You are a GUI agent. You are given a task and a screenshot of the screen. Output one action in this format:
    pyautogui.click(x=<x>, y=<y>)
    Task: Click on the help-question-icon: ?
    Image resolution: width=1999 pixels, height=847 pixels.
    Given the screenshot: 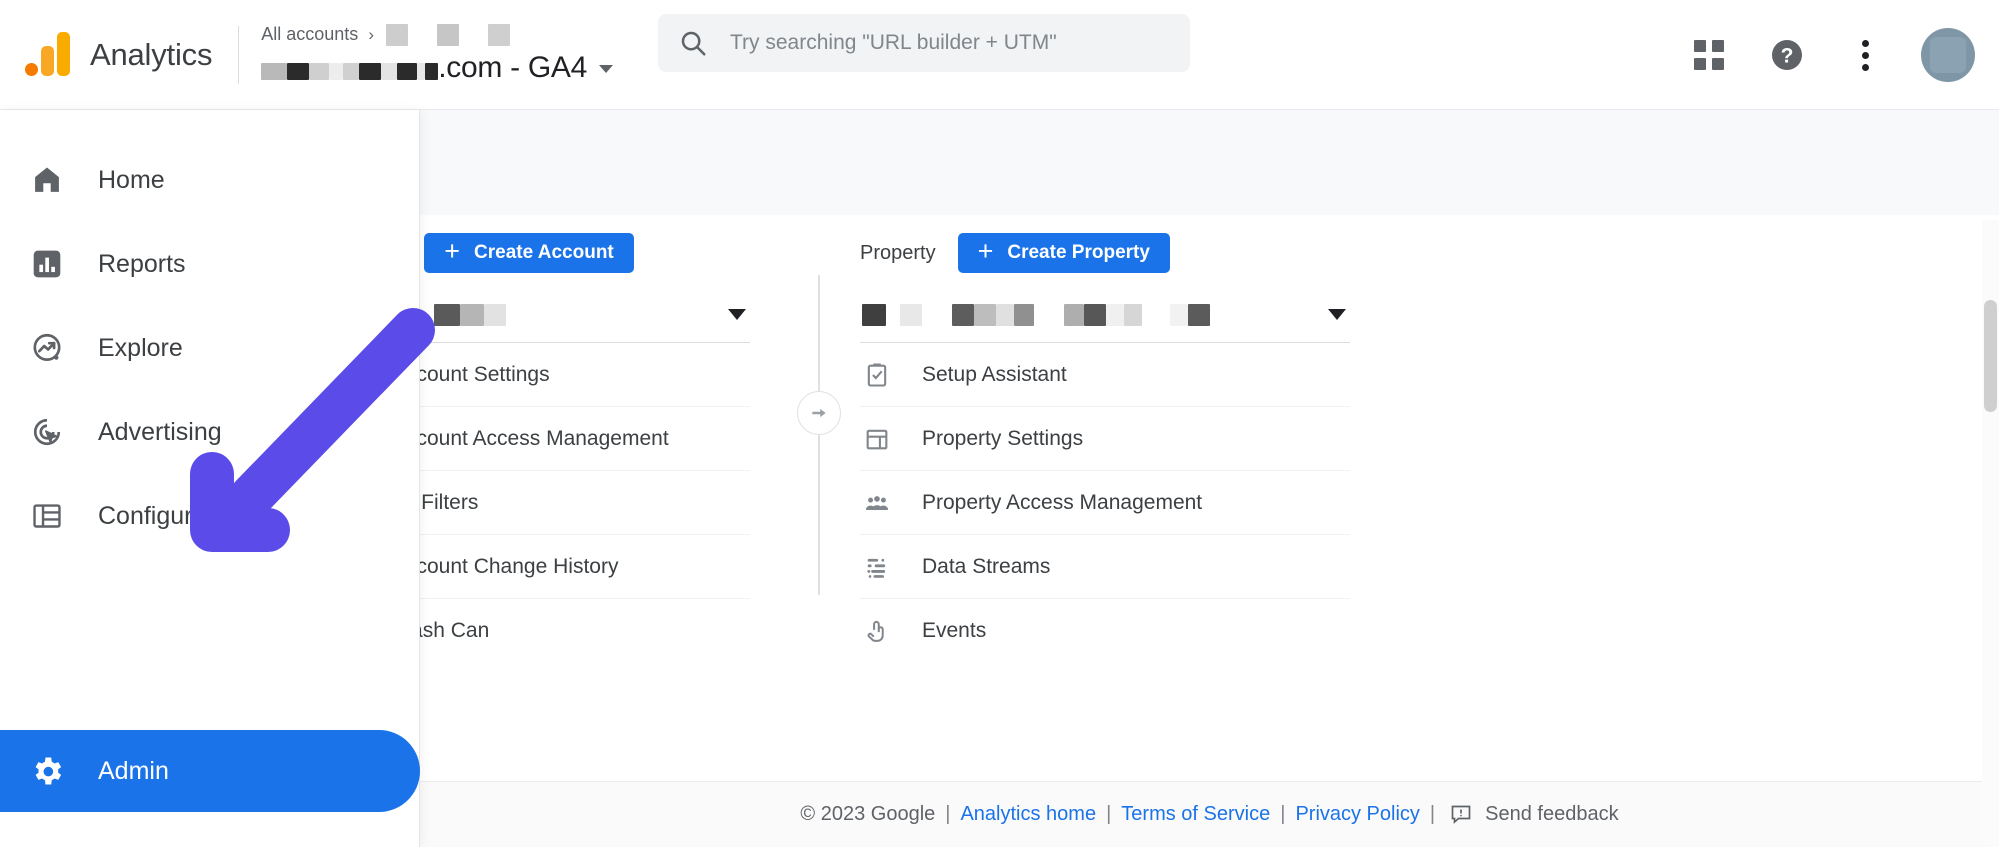 What is the action you would take?
    pyautogui.click(x=1787, y=55)
    